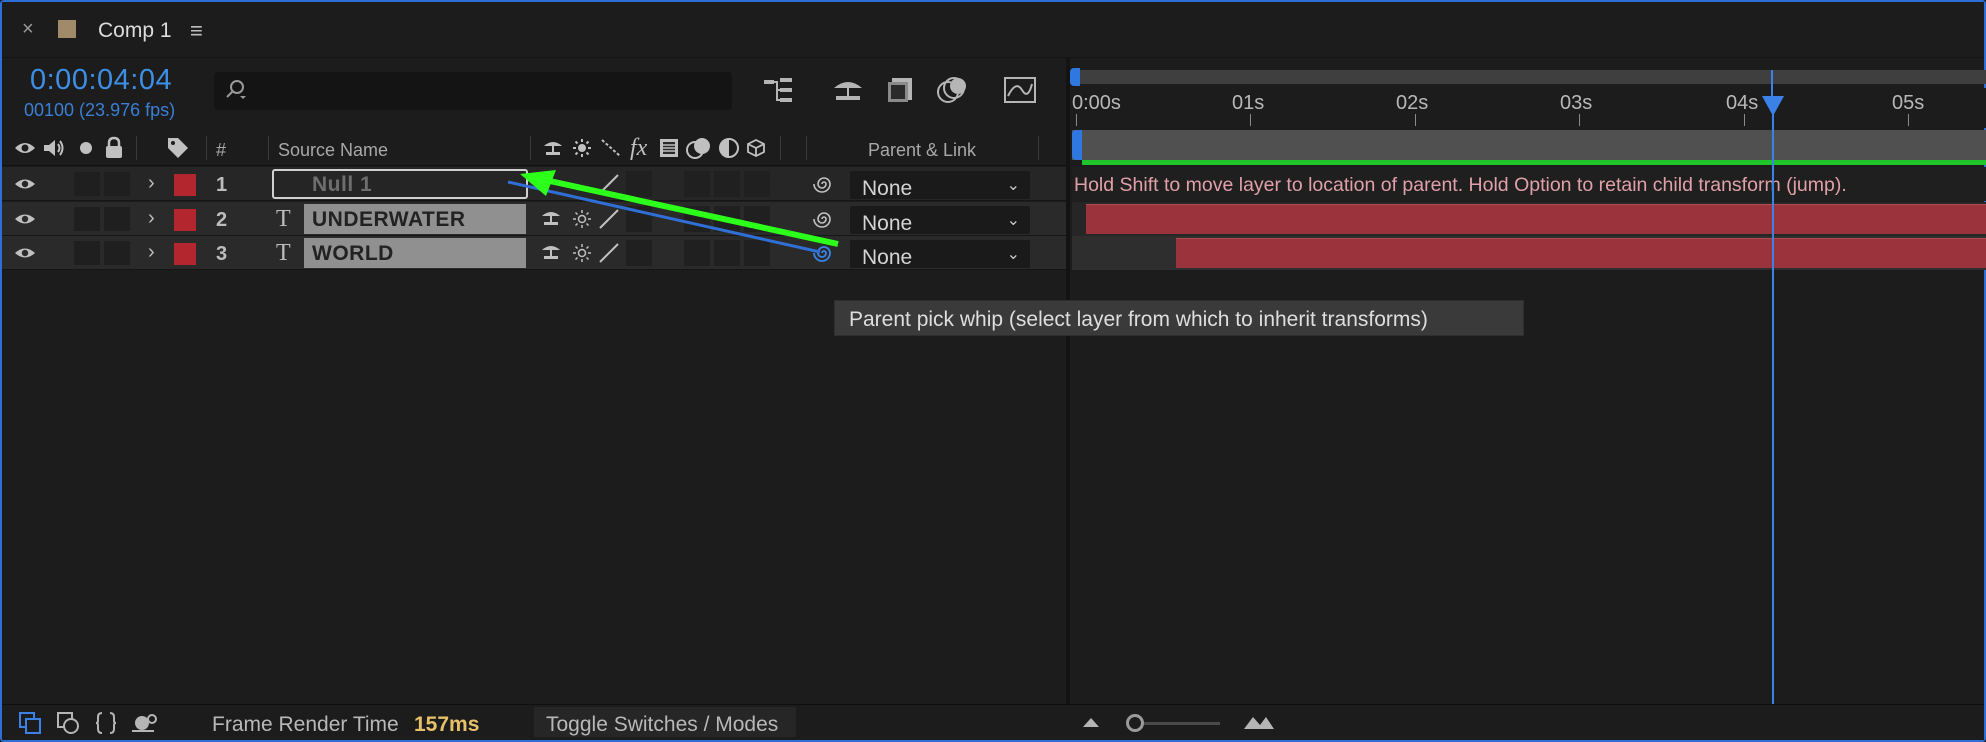 This screenshot has height=742, width=1986. What do you see at coordinates (673, 212) in the screenshot?
I see `pick-whip-drag-arrow` at bounding box center [673, 212].